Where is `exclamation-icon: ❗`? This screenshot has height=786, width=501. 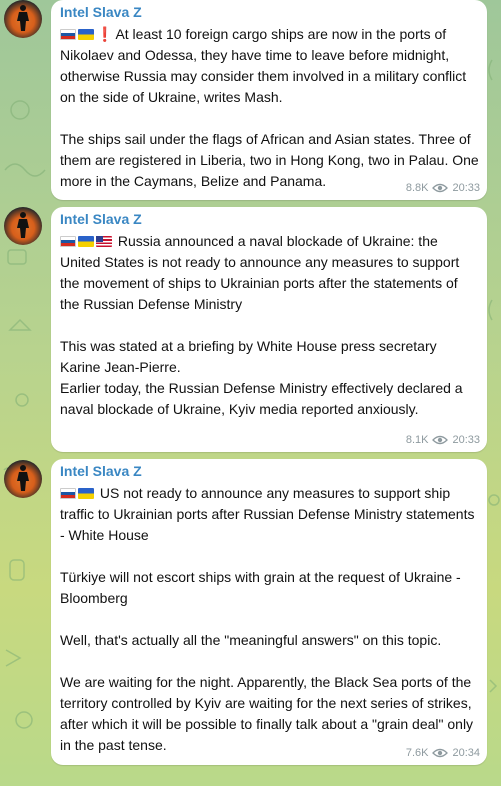
exclamation-icon: ❗ is located at coordinates (105, 34).